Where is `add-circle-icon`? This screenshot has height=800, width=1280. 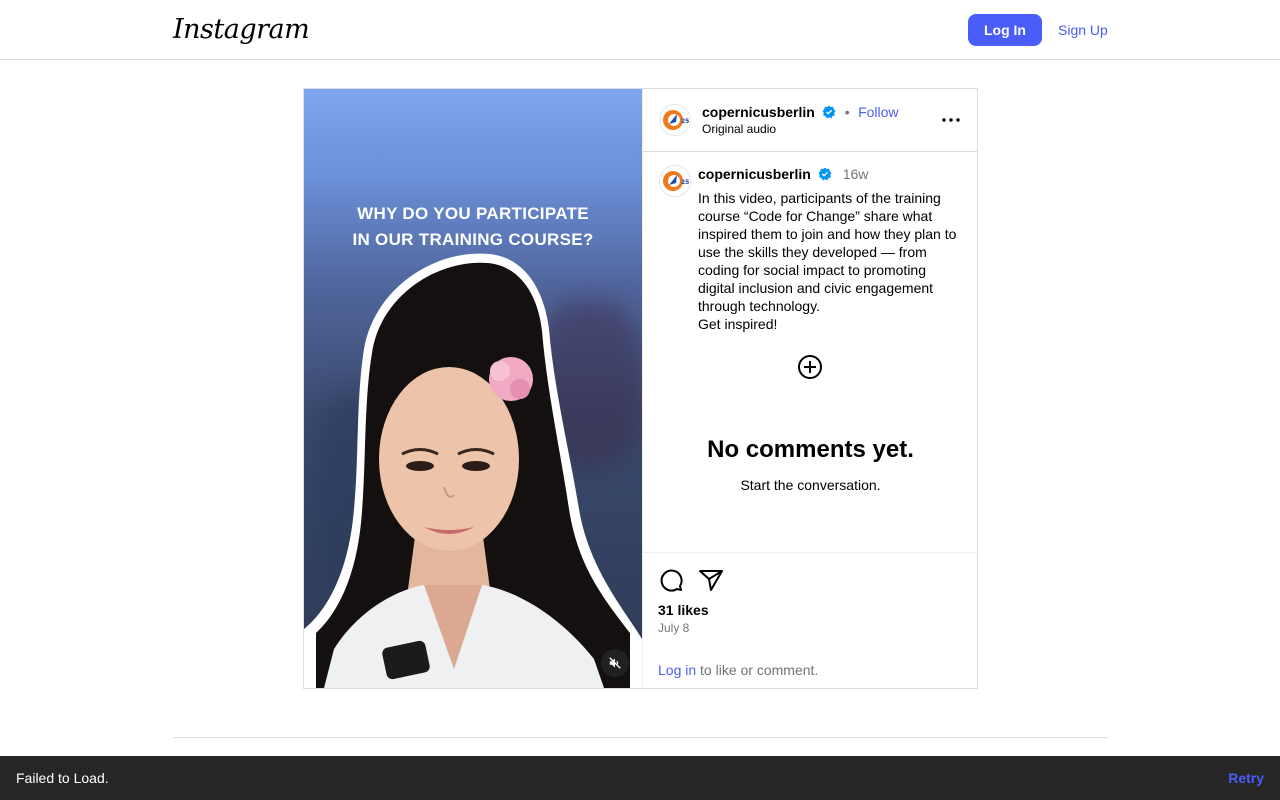 add-circle-icon is located at coordinates (810, 367).